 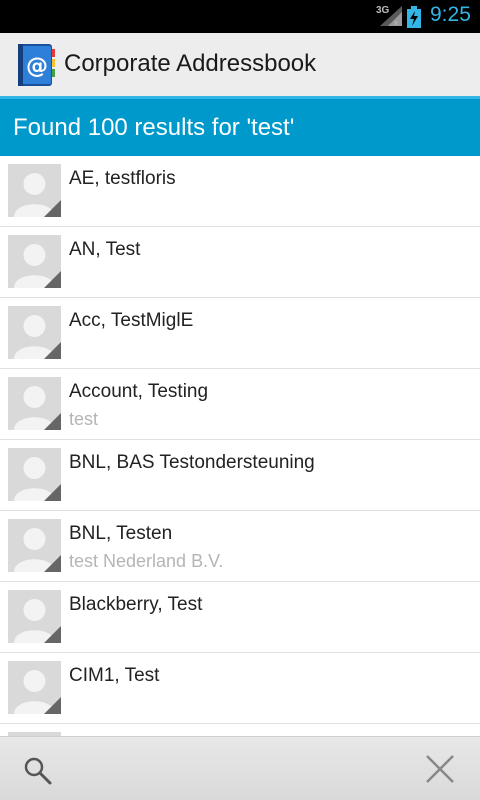 I want to click on contact-row: CIM1, Test, so click(x=240, y=688).